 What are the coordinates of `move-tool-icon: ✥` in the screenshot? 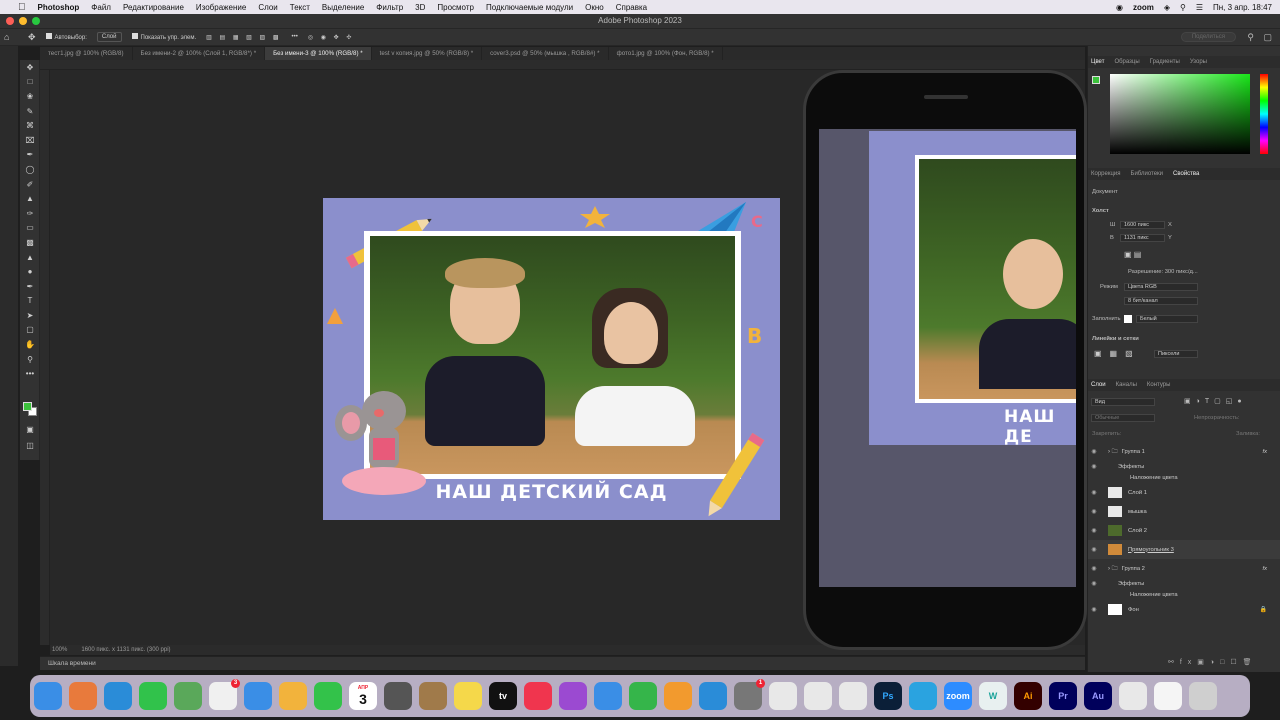 It's located at (32, 37).